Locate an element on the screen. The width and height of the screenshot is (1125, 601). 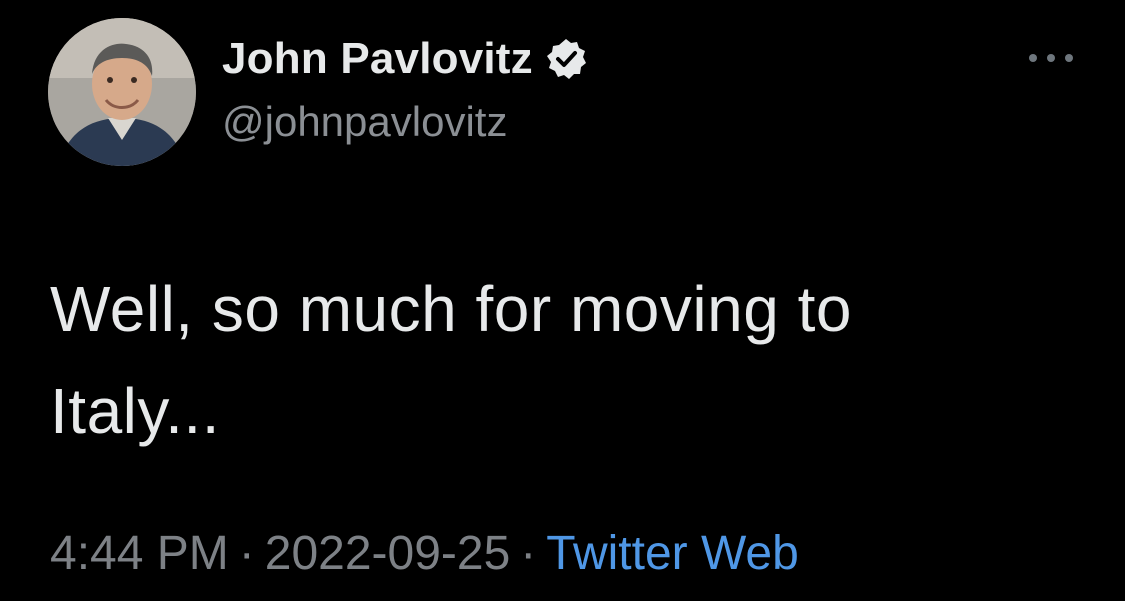
name-row: John Pavlovitz is located at coordinates (405, 59).